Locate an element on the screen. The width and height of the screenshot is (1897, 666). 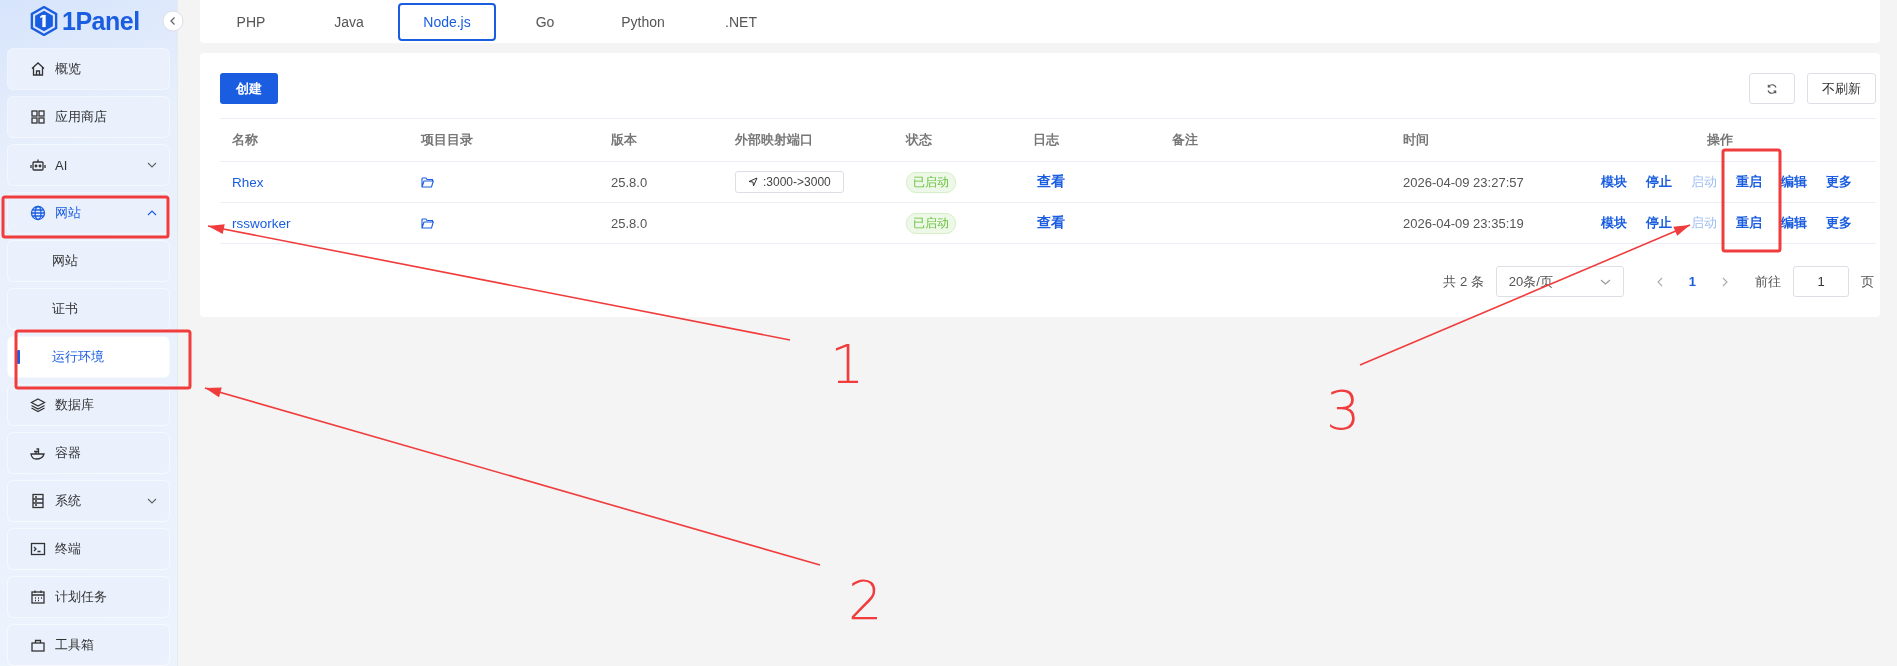
home-icon is located at coordinates (38, 69).